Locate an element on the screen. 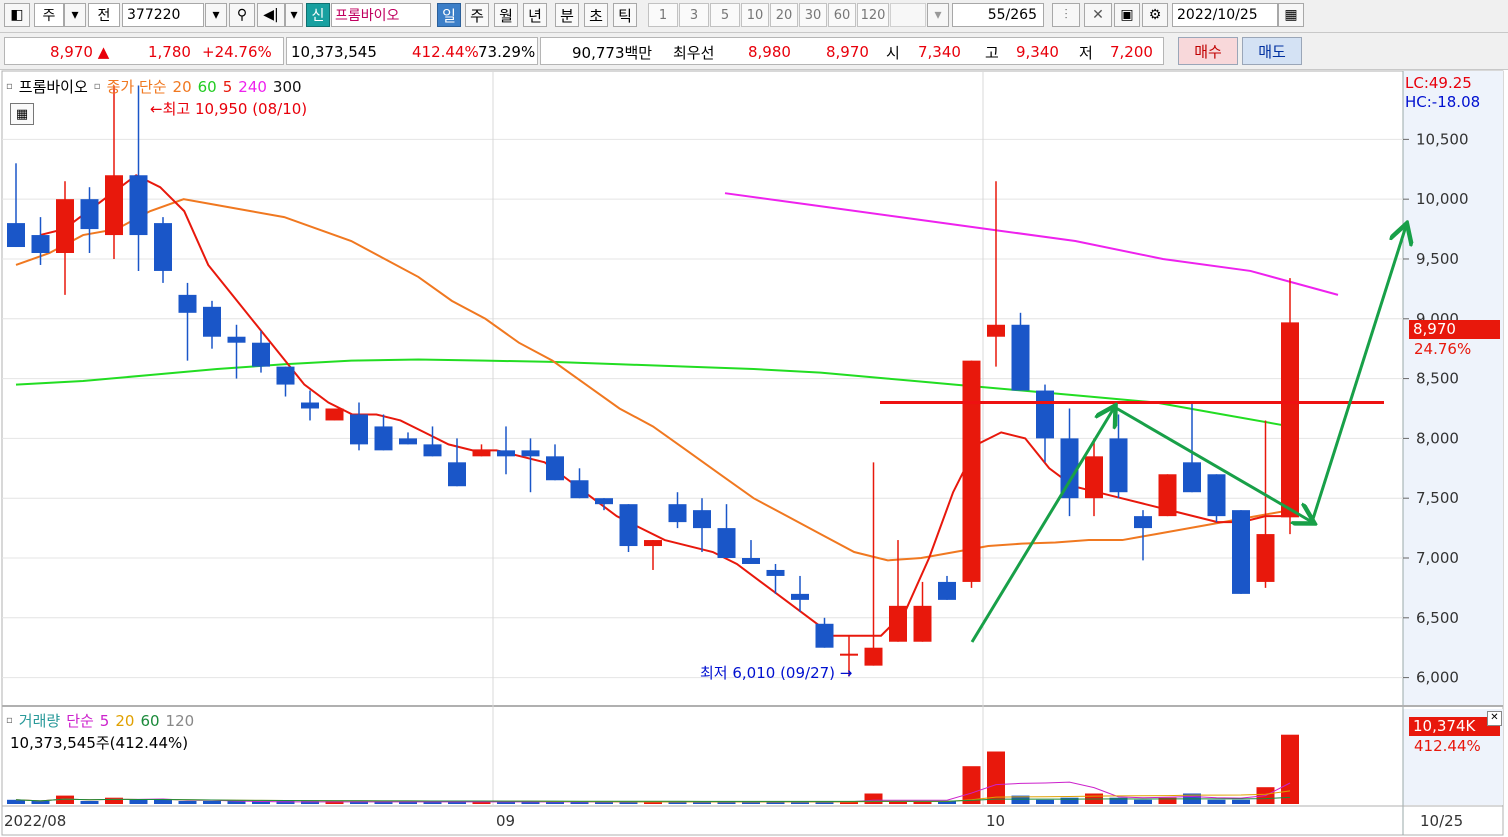 Image resolution: width=1508 pixels, height=837 pixels. low-label: 저 is located at coordinates (1086, 52).